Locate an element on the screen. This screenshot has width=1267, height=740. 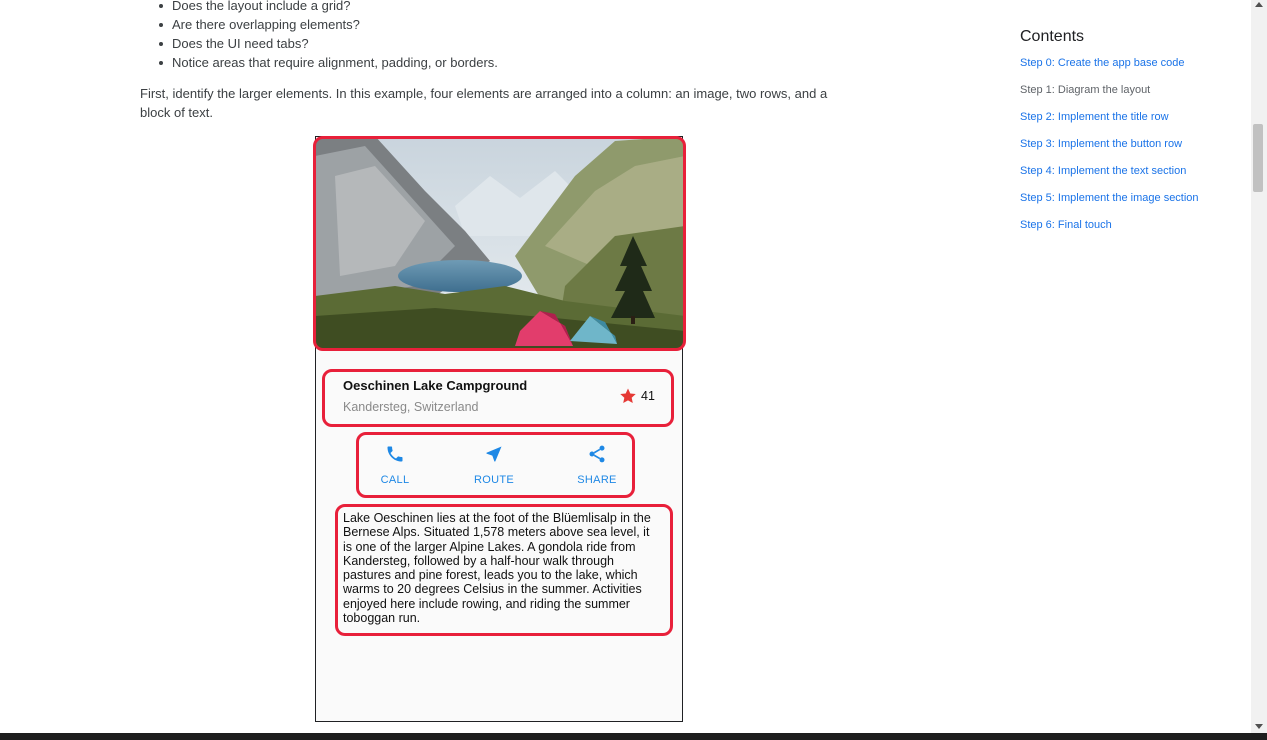
scrollbar-thumb is located at coordinates (1258, 158).